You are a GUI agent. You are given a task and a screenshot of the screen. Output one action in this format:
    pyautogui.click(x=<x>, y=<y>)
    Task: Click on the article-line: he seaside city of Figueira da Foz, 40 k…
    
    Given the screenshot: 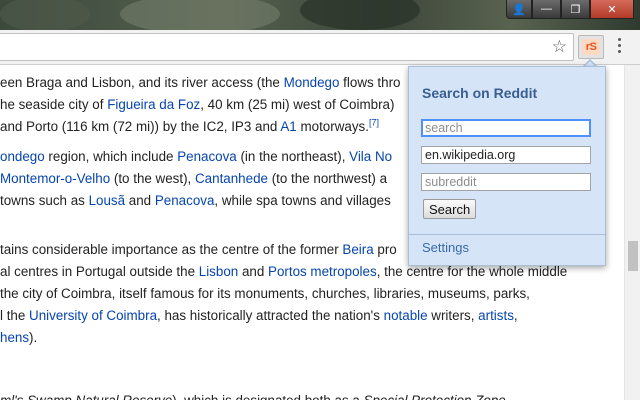 What is the action you would take?
    pyautogui.click(x=197, y=104)
    